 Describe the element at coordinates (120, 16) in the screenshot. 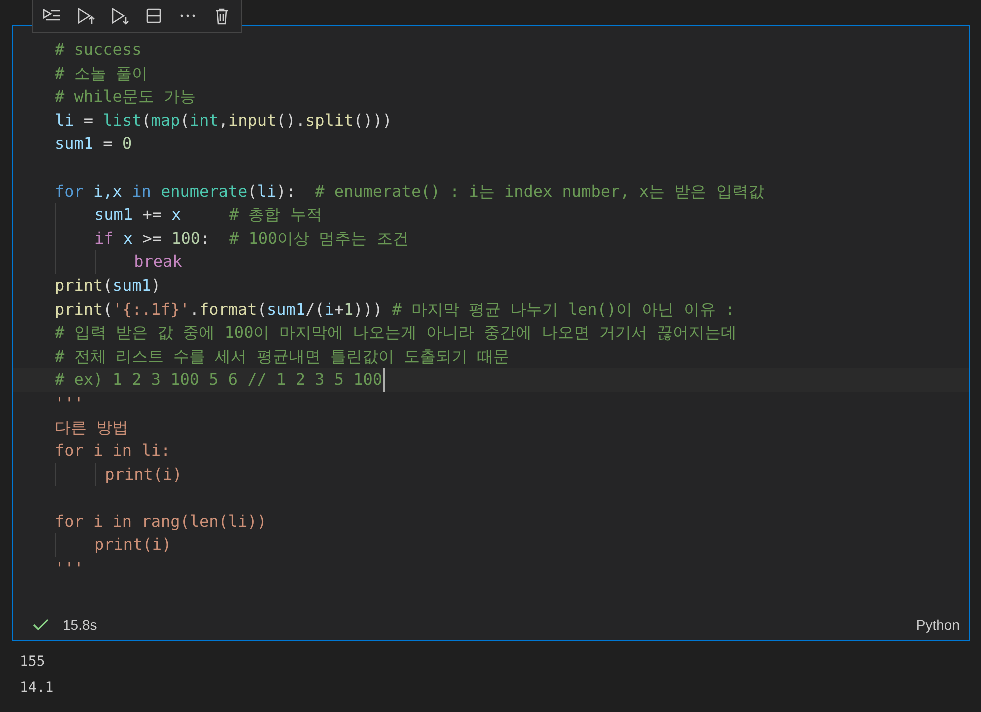

I see `play-down-arrow-icon` at that location.